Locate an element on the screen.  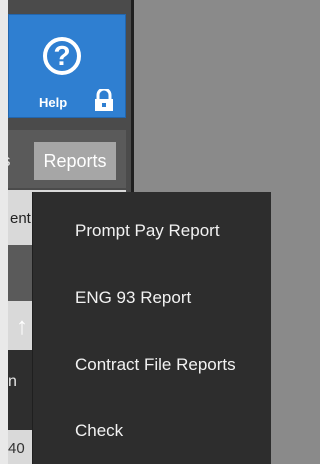
help-button: ? Help is located at coordinates (67, 66).